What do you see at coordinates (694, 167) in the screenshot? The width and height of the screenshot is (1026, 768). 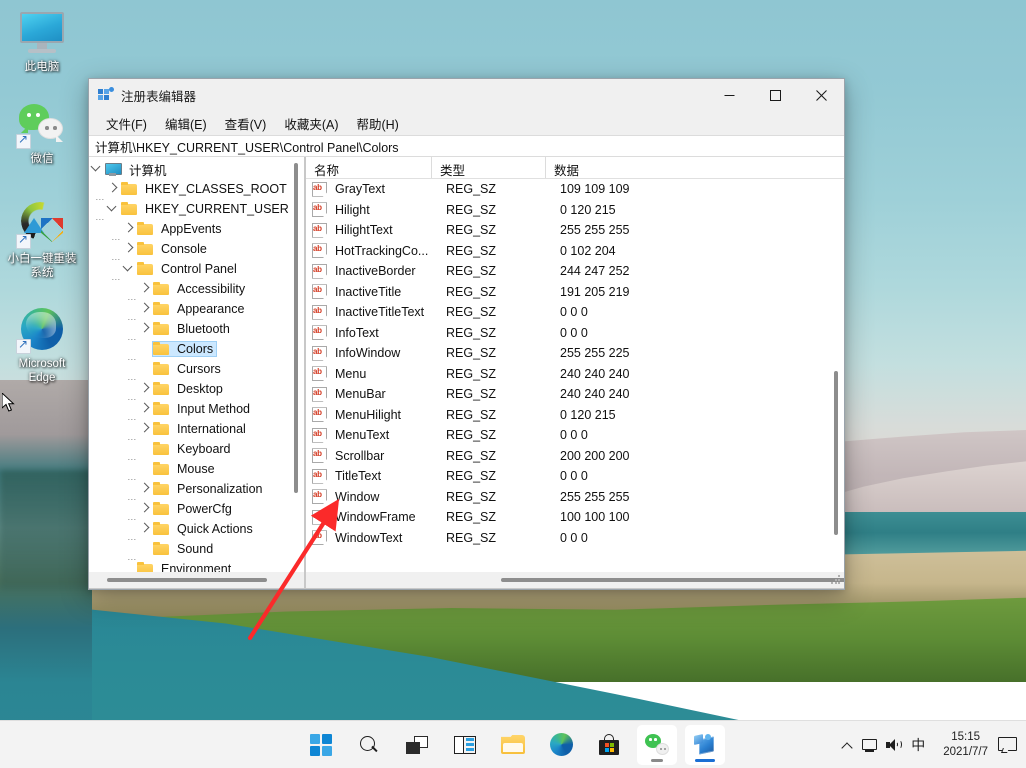 I see `column-header-data: 数据` at bounding box center [694, 167].